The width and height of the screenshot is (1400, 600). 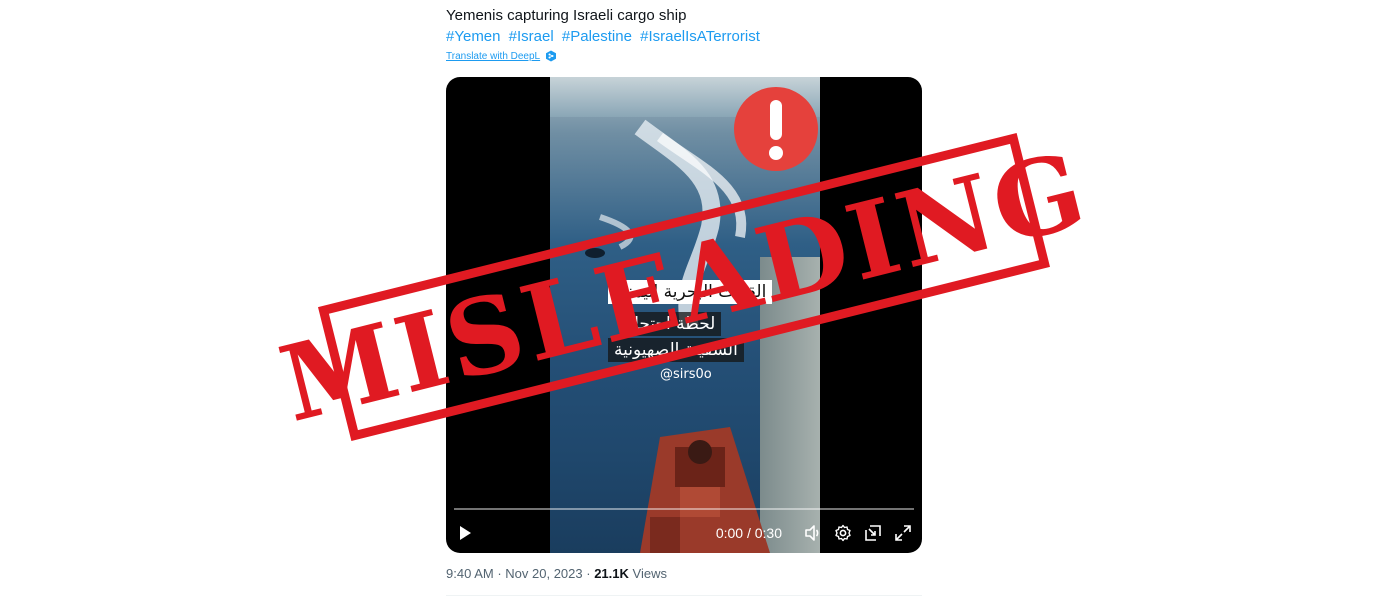 I want to click on translate-label: Translate with DeepL, so click(x=493, y=56).